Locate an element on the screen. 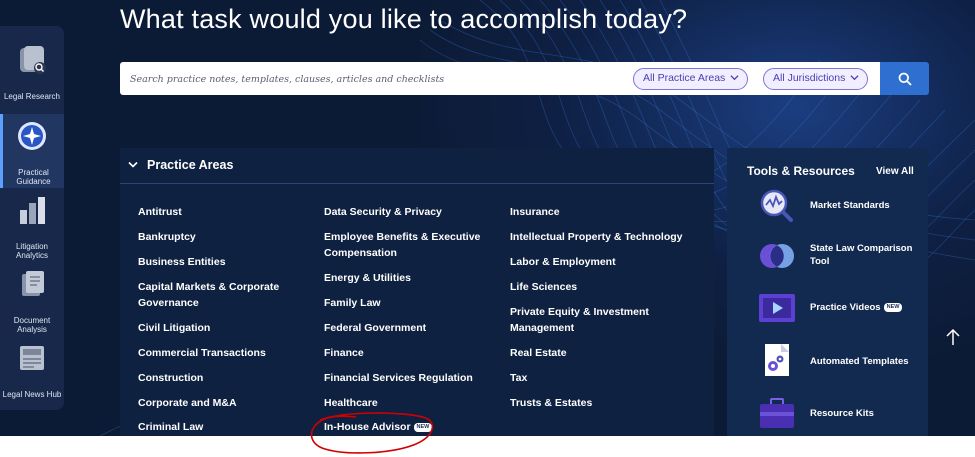 The image size is (975, 457). state-law-comparison-icon is located at coordinates (777, 256).